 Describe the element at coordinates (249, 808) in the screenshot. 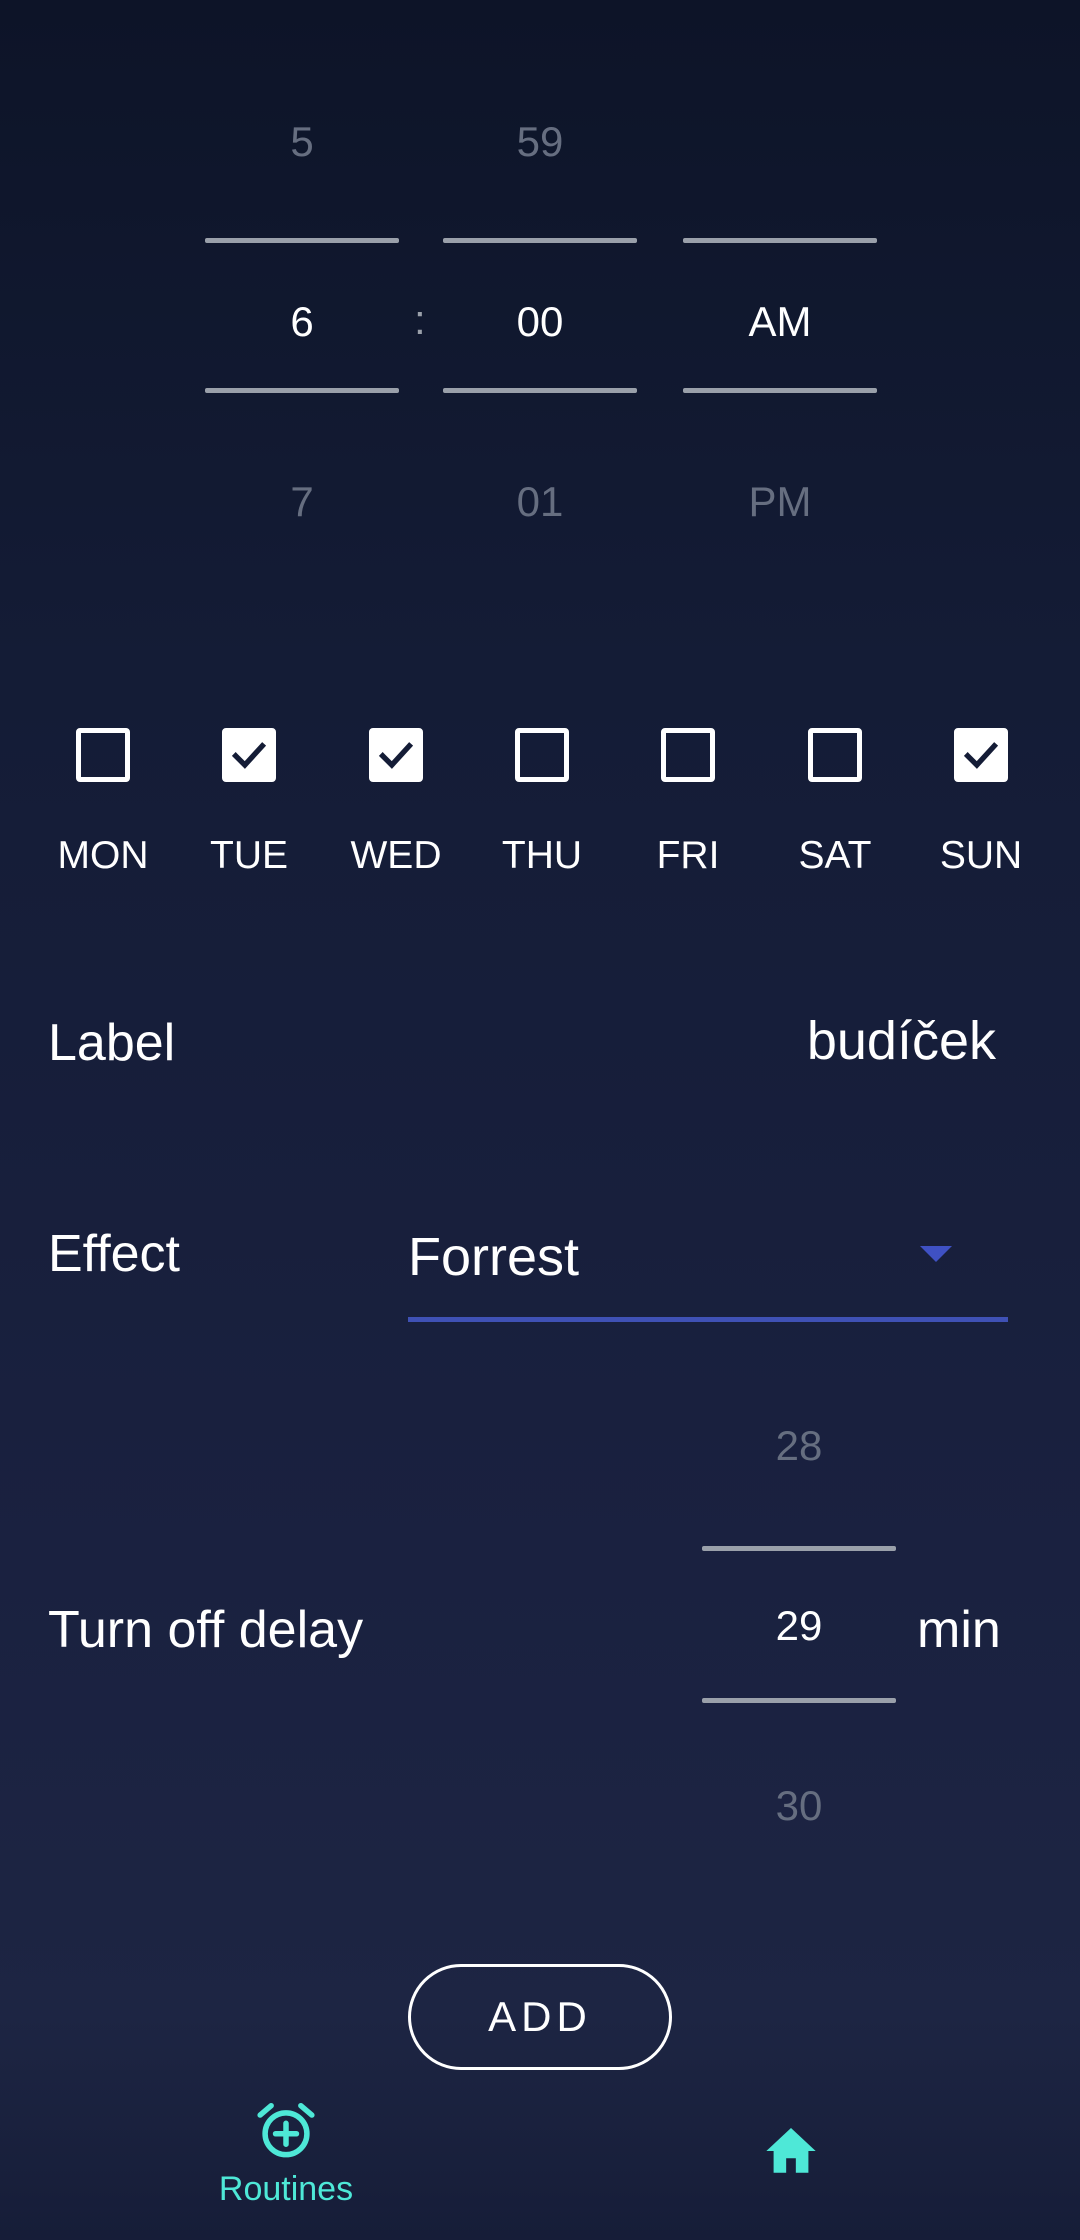

I see `day-tue: TUE` at that location.